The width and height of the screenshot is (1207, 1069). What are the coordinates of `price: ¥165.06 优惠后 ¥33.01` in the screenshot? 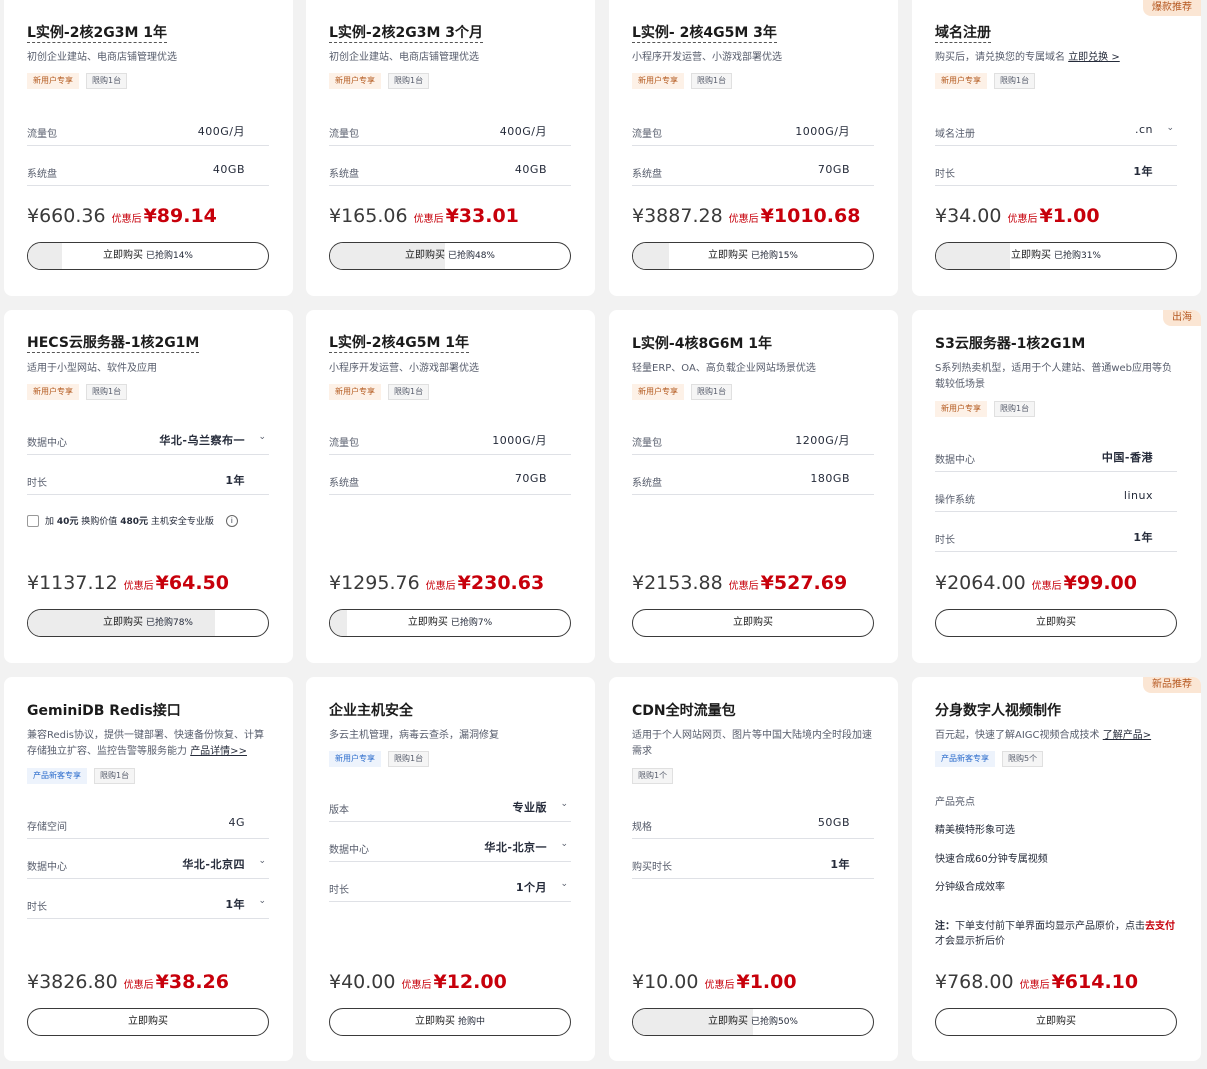 It's located at (424, 216).